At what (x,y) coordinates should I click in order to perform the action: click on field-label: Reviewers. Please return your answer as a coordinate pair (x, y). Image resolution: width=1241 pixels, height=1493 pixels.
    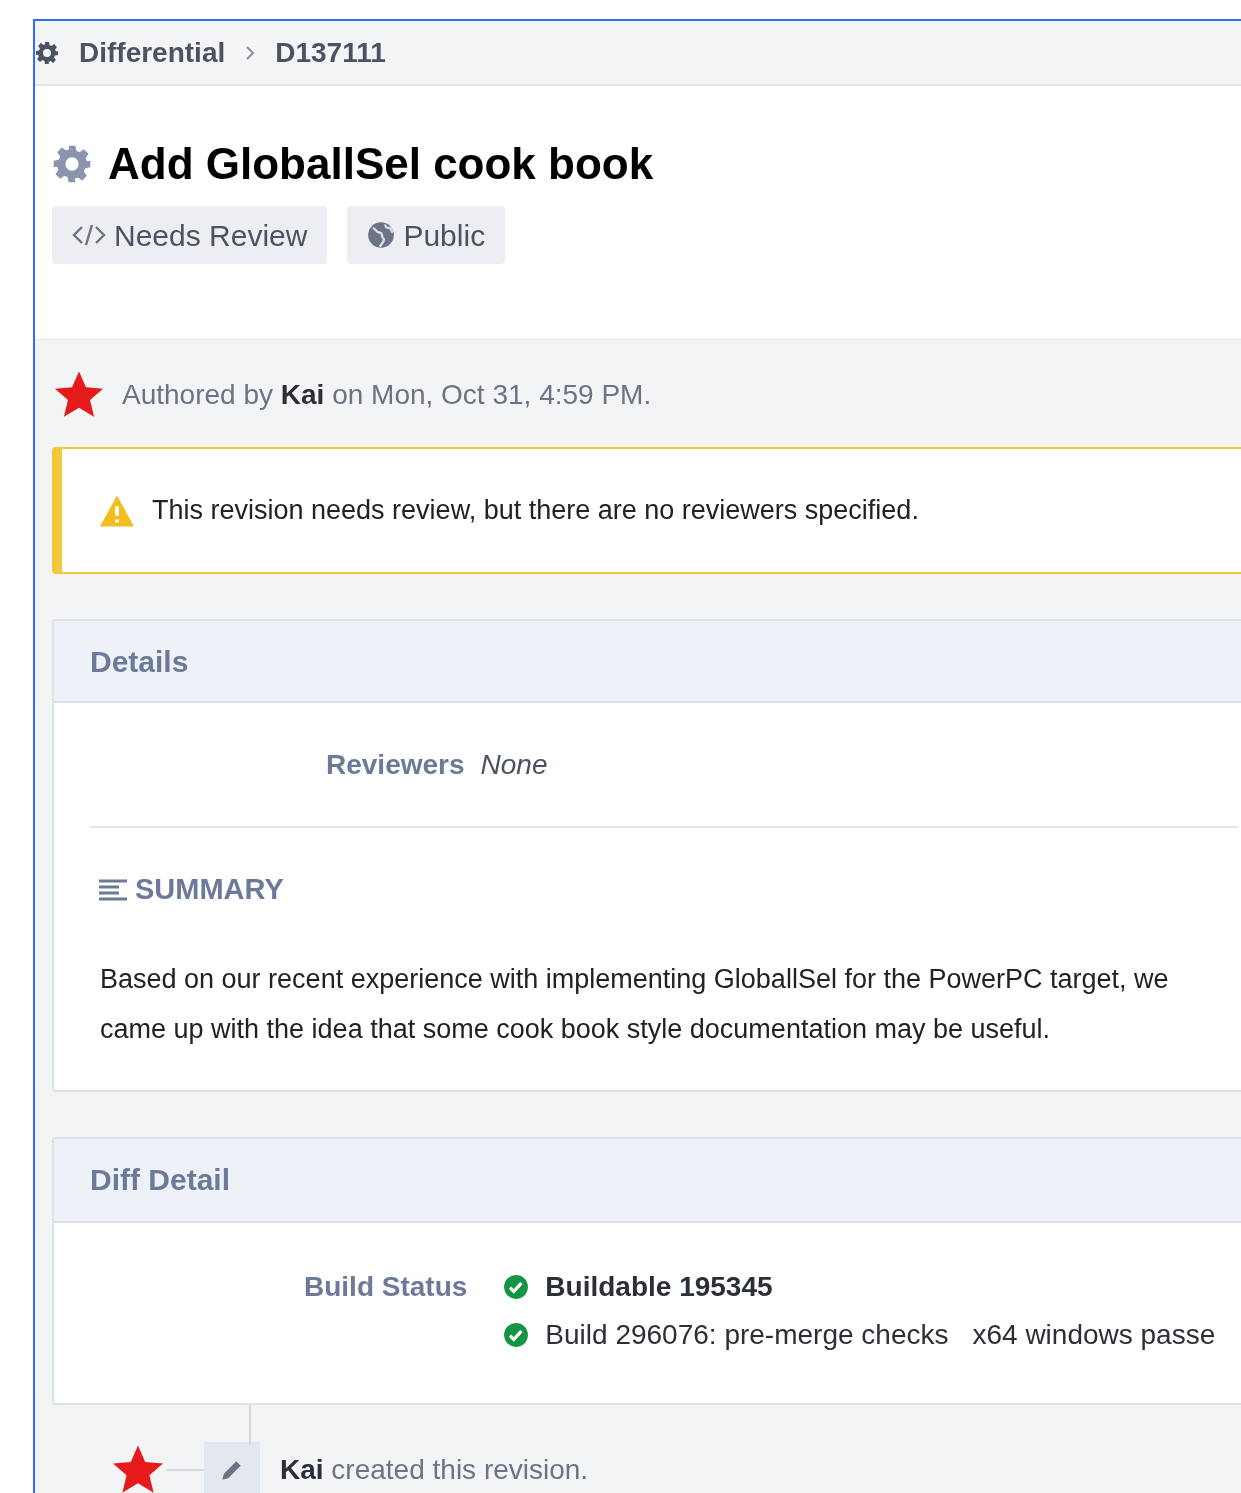
    Looking at the image, I should click on (395, 764).